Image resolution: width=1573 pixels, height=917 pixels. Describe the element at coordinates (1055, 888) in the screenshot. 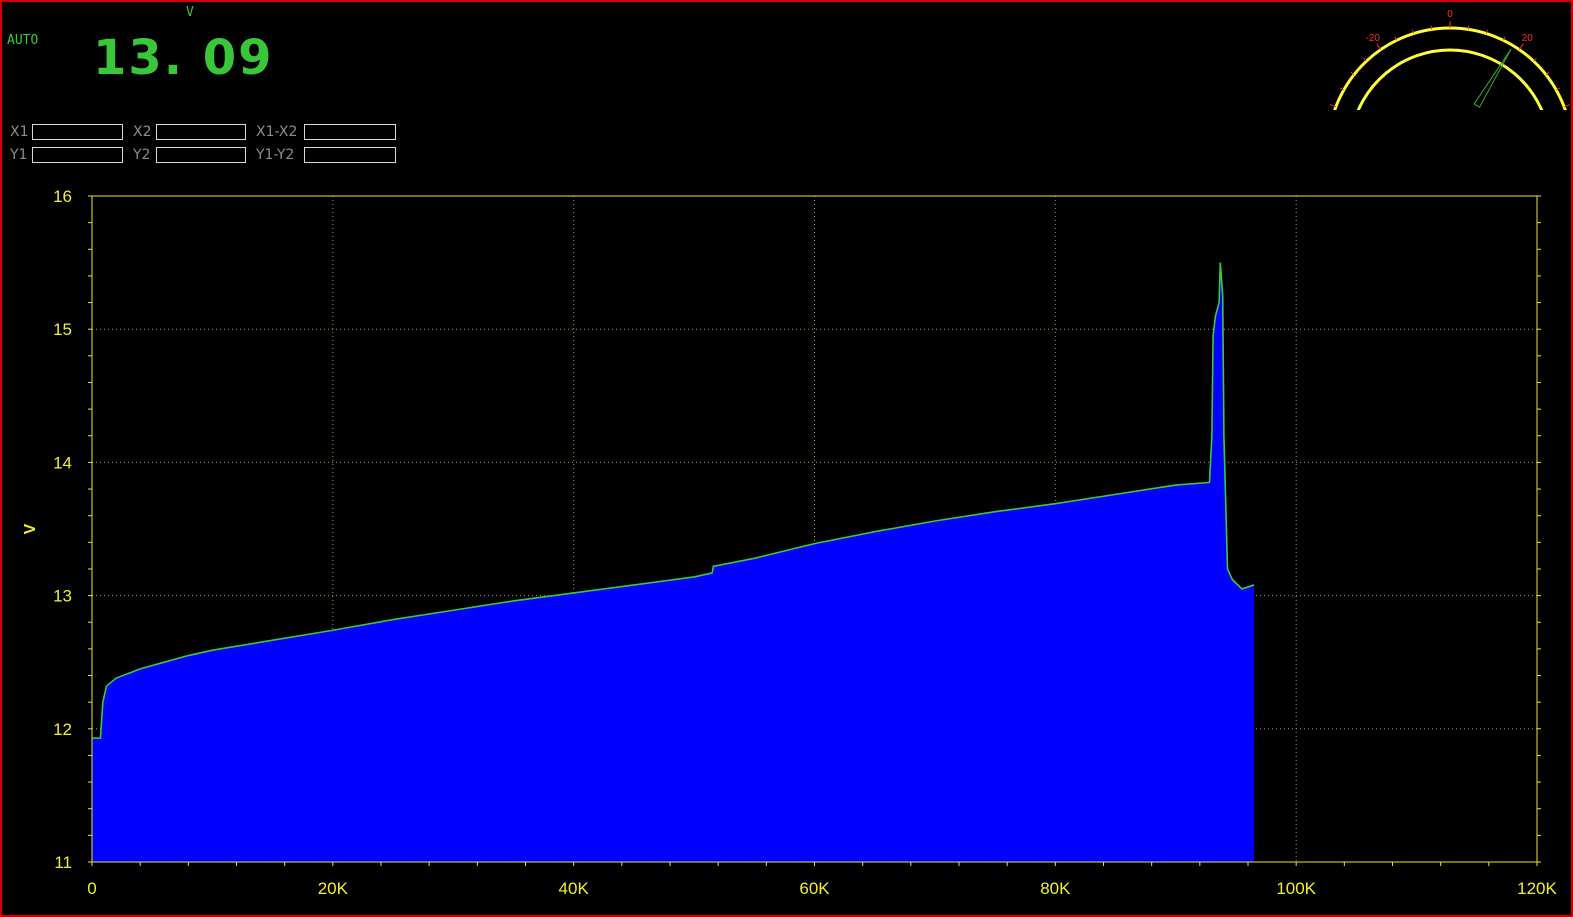

I see `x-tick-label: 80K` at that location.